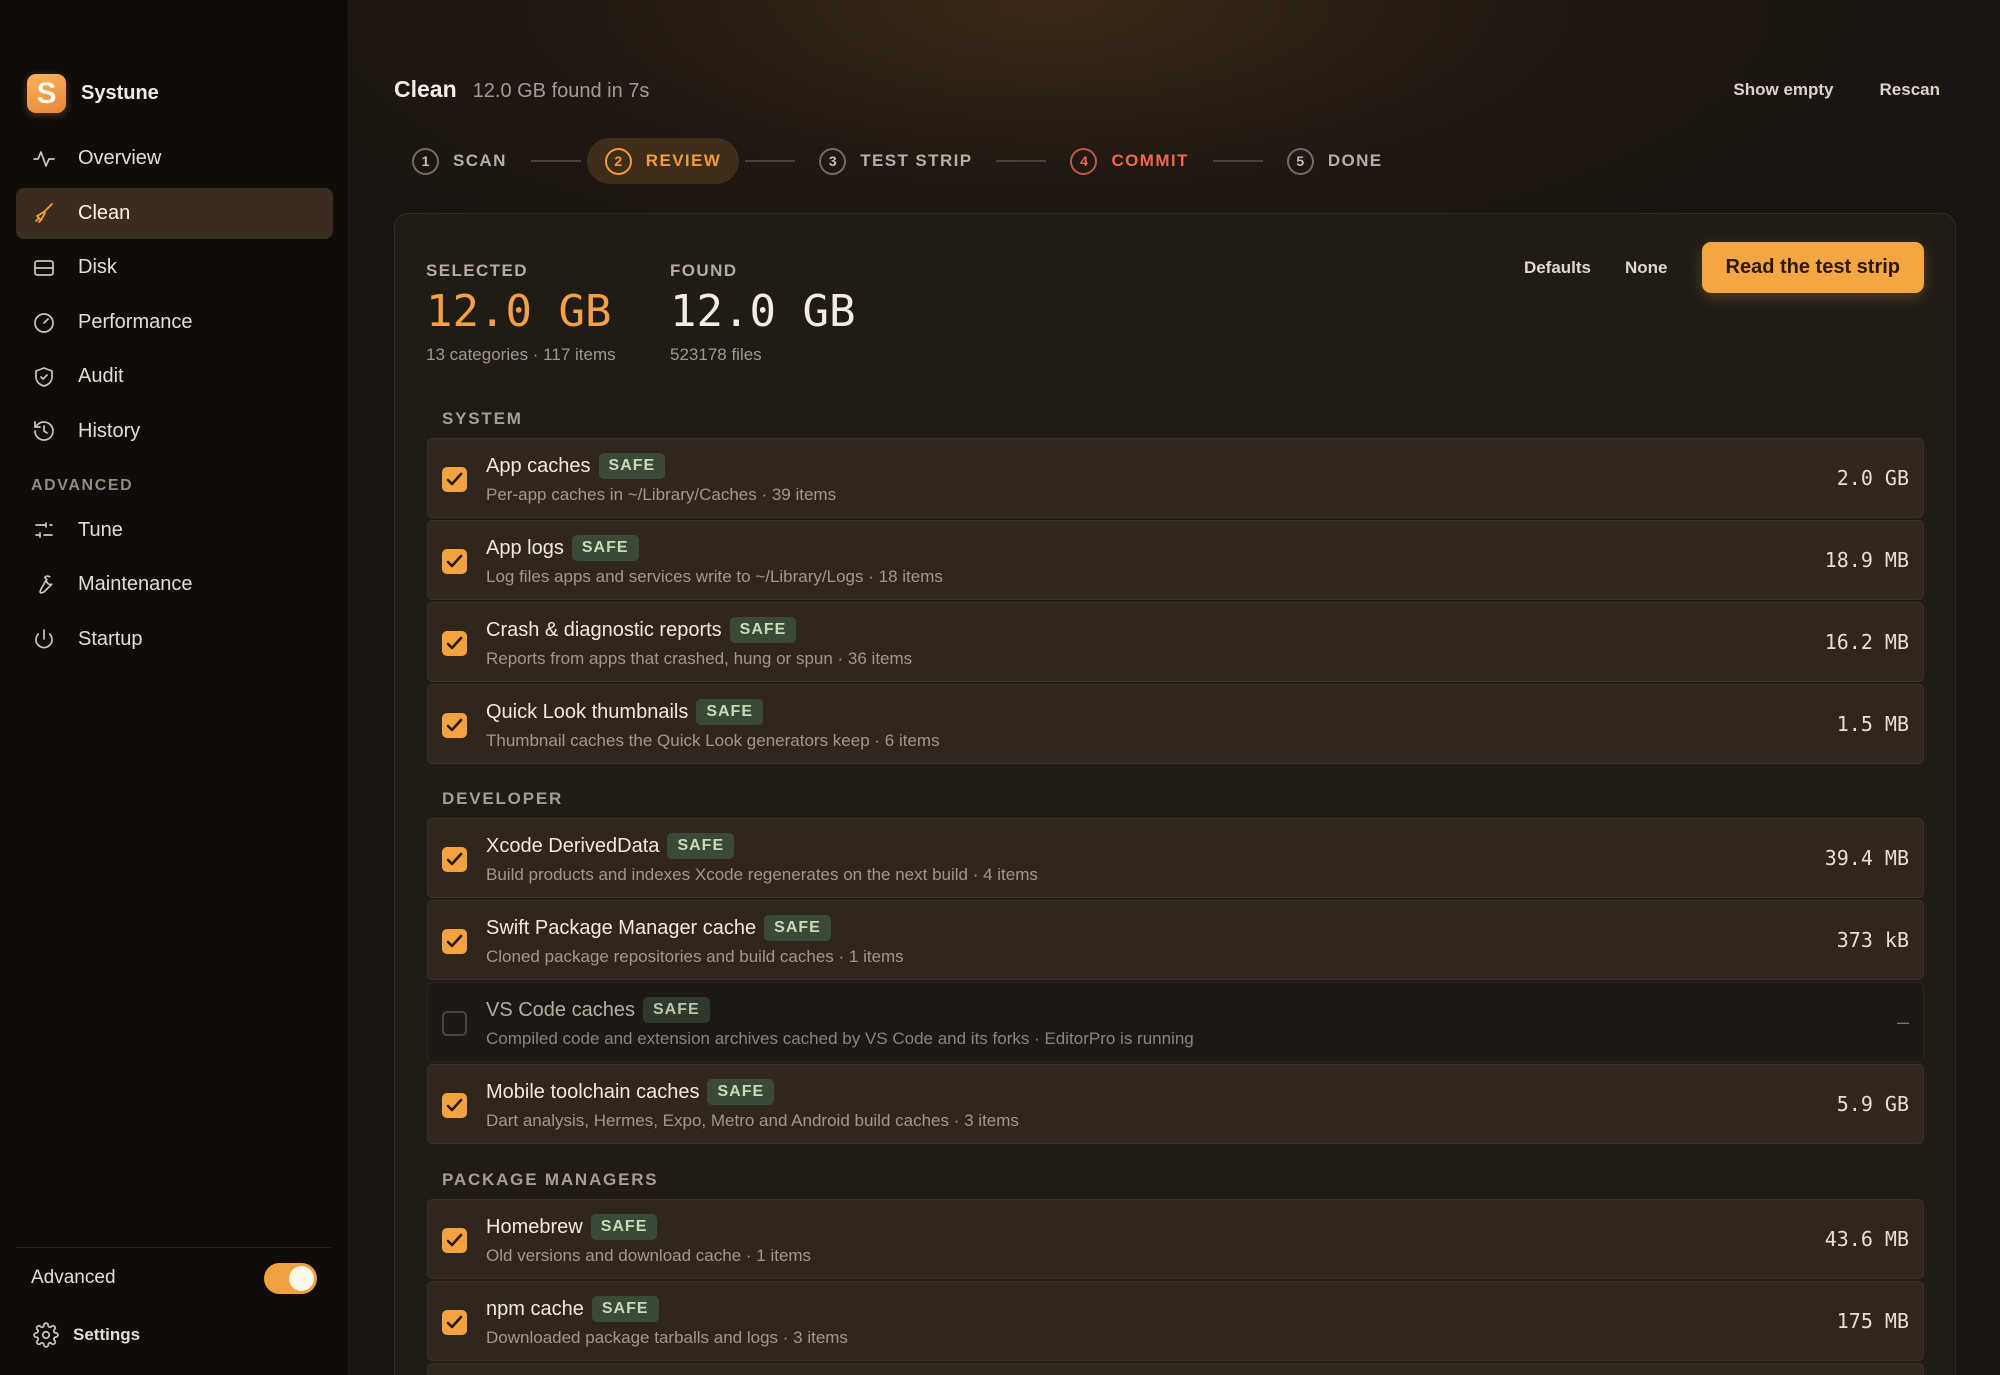 This screenshot has height=1375, width=2000. I want to click on sidebar-item-performance: Performance, so click(174, 322).